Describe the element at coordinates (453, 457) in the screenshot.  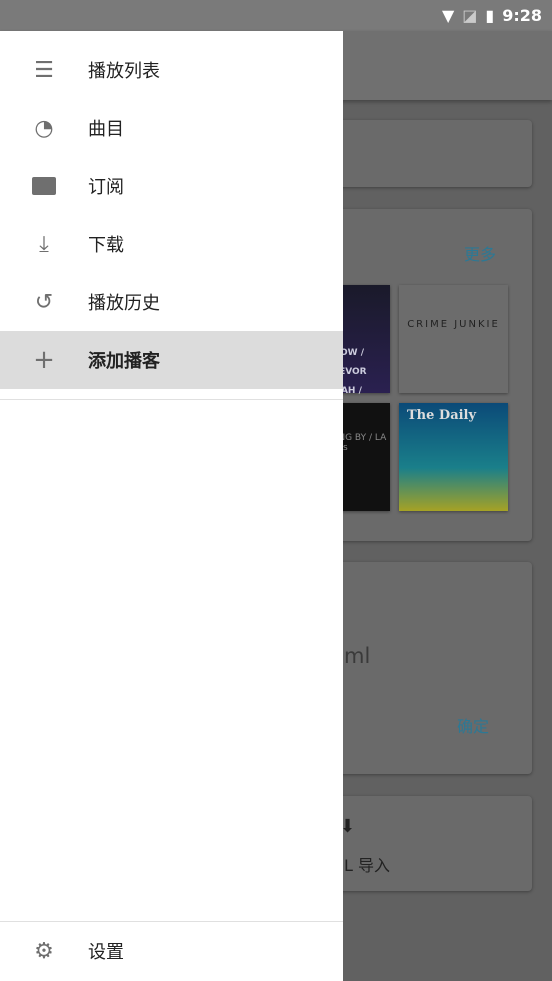
I see `podcast-cover: The Daily` at that location.